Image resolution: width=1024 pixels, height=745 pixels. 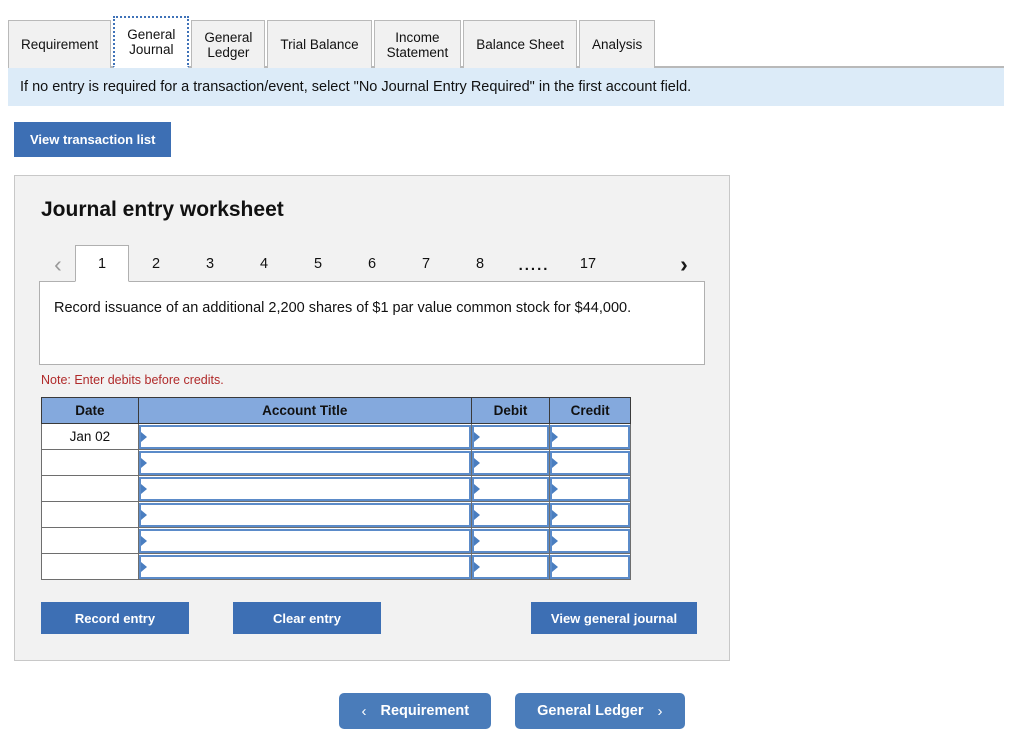 I want to click on pager-page-3: 3, so click(x=210, y=264).